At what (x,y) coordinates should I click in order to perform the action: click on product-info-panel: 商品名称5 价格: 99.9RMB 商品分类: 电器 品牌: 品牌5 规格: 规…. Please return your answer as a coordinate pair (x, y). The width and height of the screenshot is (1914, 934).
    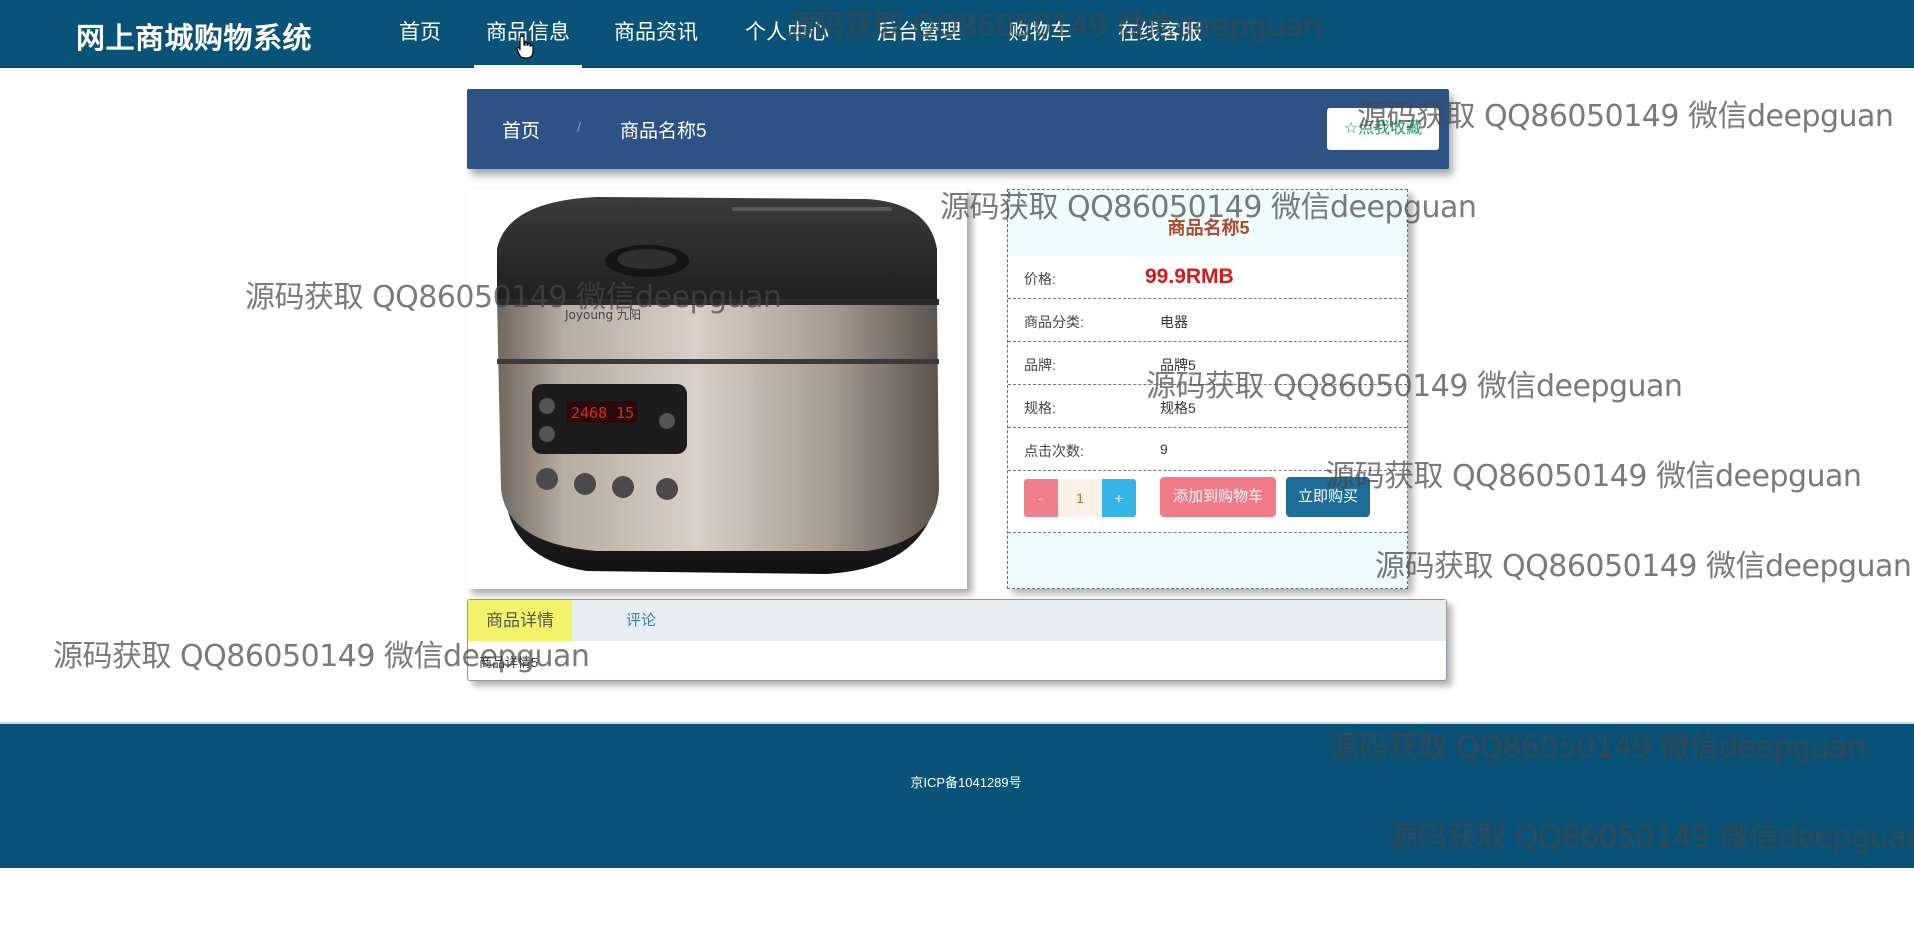
    Looking at the image, I should click on (1207, 389).